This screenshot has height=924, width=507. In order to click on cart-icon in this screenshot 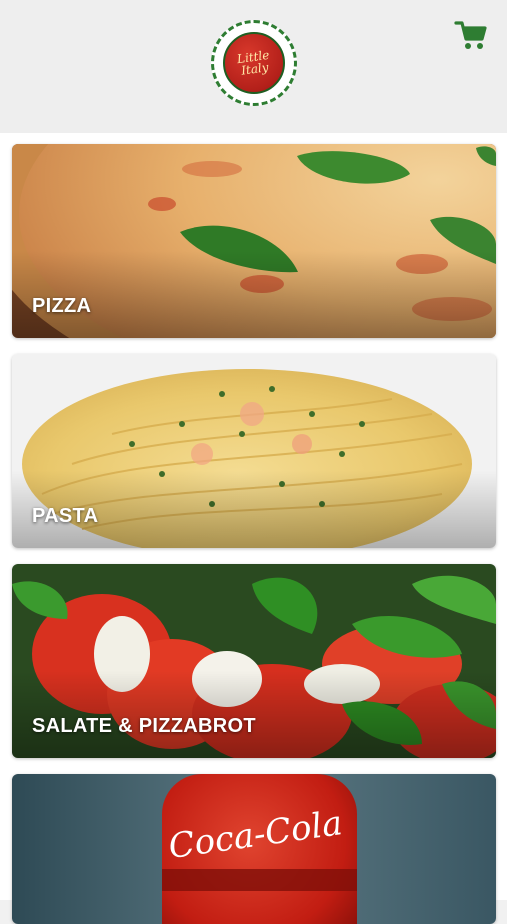, I will do `click(470, 35)`.